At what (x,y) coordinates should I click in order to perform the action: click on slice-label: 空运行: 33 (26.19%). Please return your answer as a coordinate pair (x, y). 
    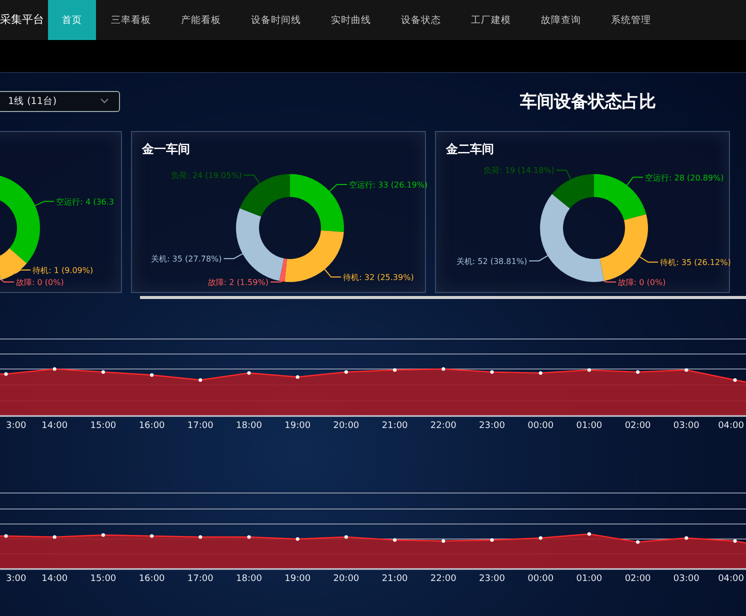
    Looking at the image, I should click on (388, 185).